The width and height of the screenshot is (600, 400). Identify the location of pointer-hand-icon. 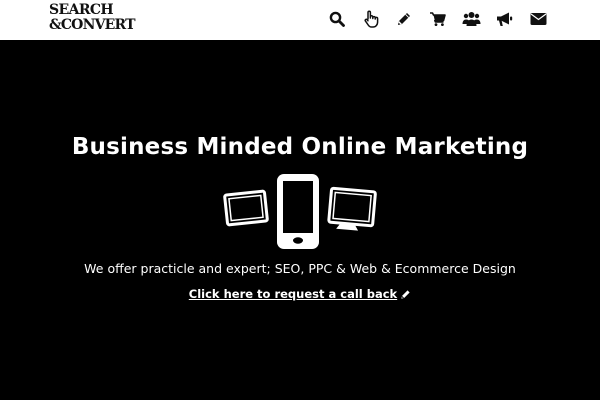
(371, 19).